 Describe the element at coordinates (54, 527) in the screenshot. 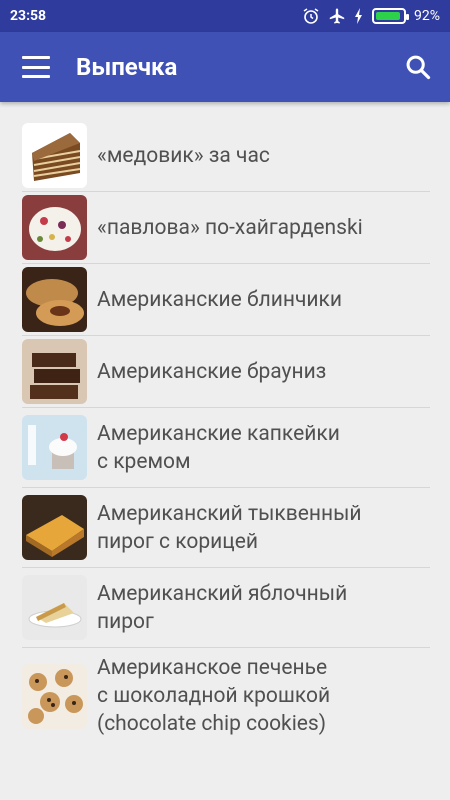

I see `pumpkin-pie-thumbnail` at that location.